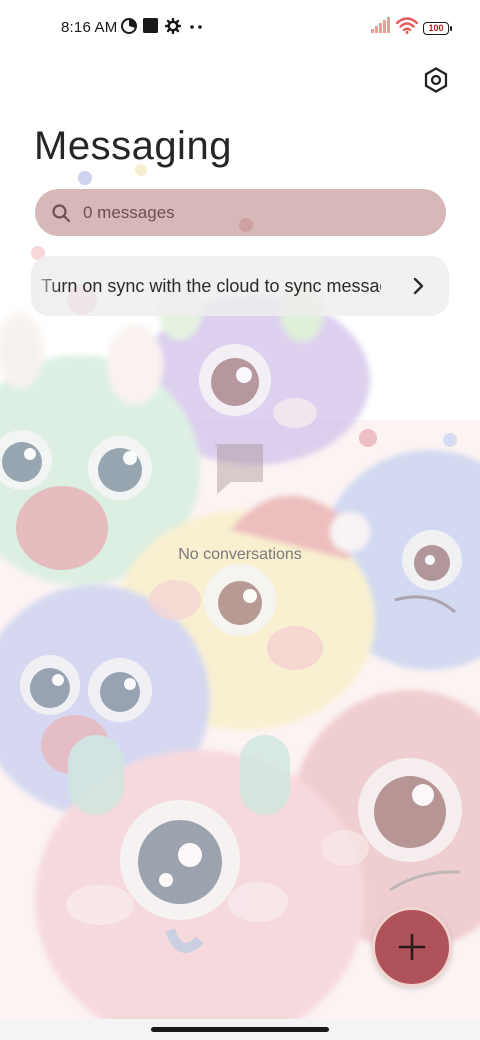  What do you see at coordinates (61, 212) in the screenshot?
I see `search-icon` at bounding box center [61, 212].